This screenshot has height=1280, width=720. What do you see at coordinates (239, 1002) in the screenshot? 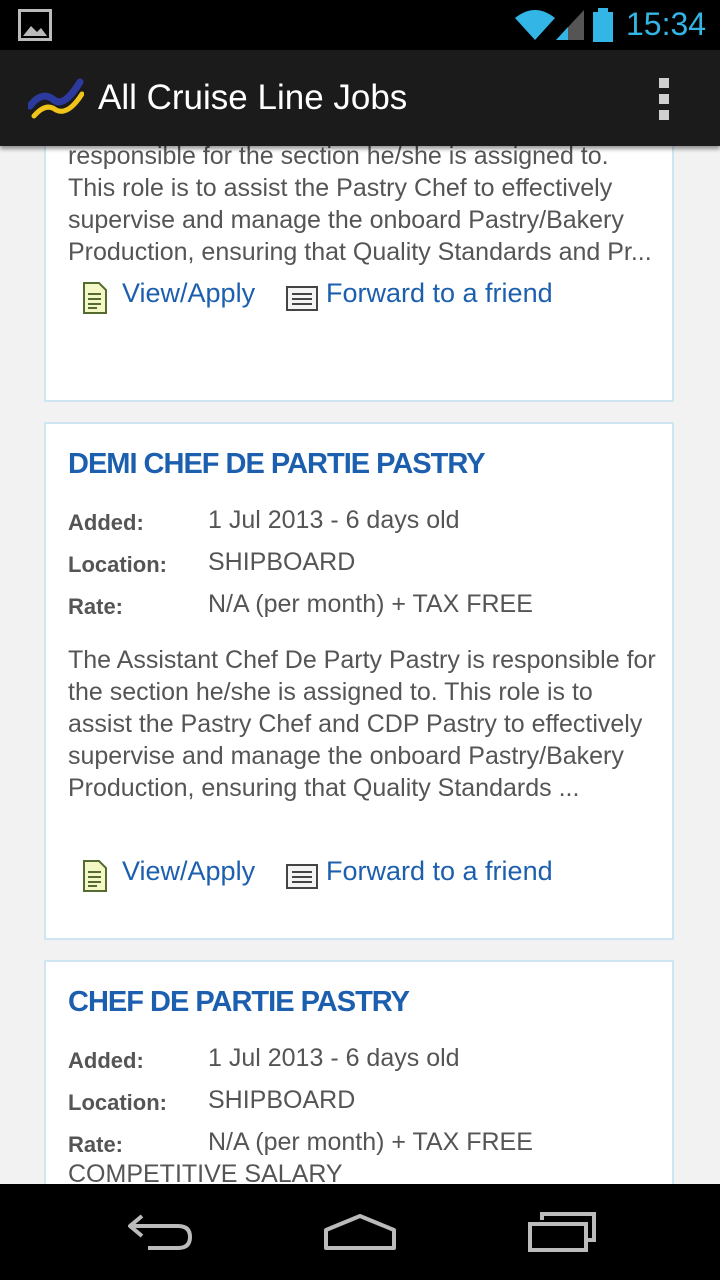
I see `job-title: CHEF DE PARTIE PASTRY` at bounding box center [239, 1002].